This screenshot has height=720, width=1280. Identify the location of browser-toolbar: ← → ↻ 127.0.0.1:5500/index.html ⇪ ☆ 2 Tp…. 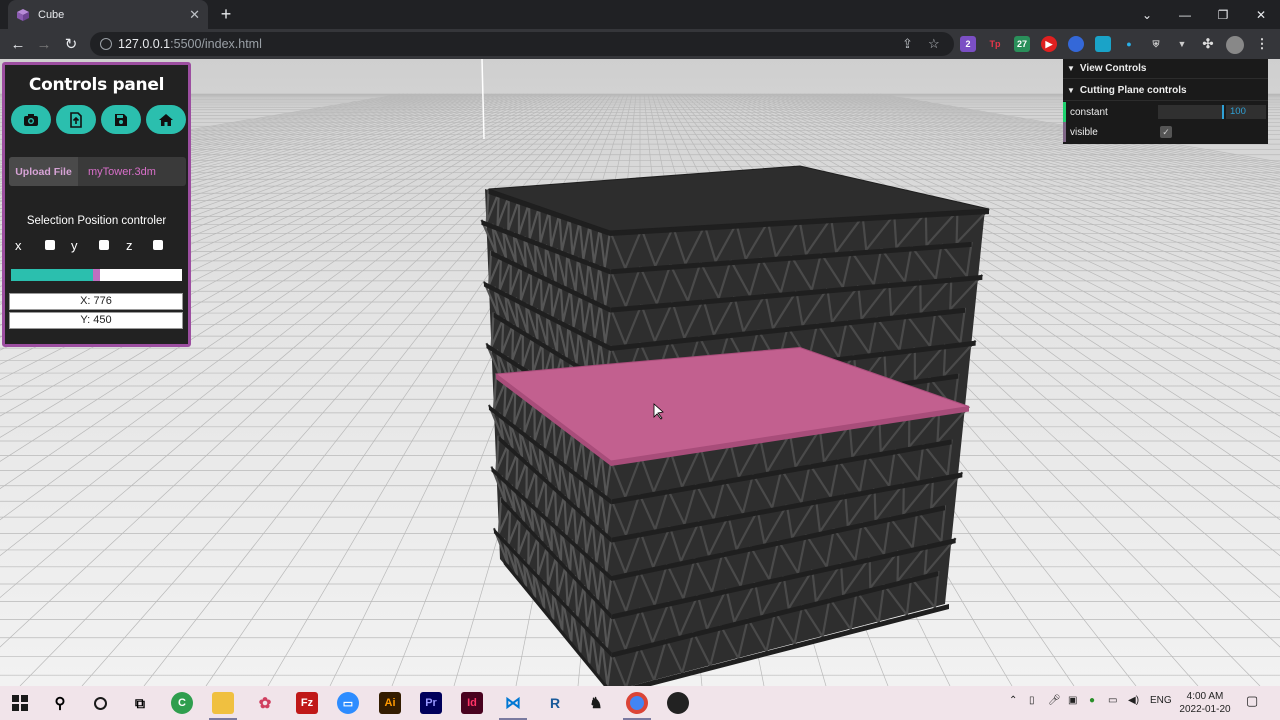
(640, 44).